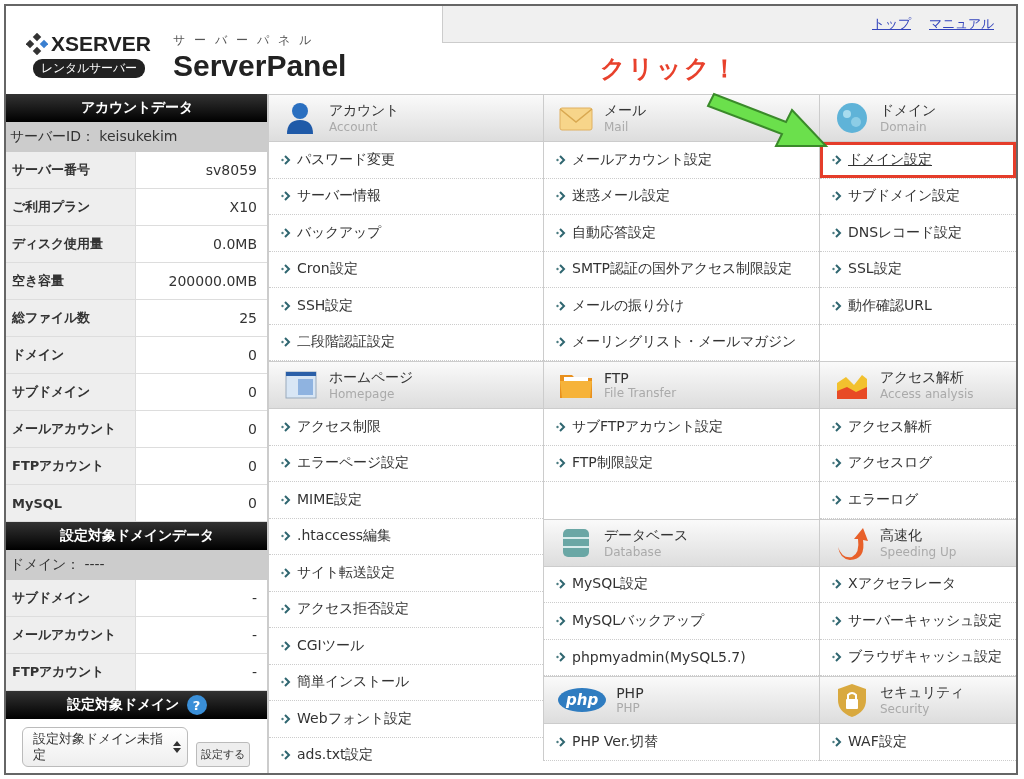 This screenshot has width=1024, height=779. Describe the element at coordinates (371, 378) in the screenshot. I see `section-title: ホームページ` at that location.